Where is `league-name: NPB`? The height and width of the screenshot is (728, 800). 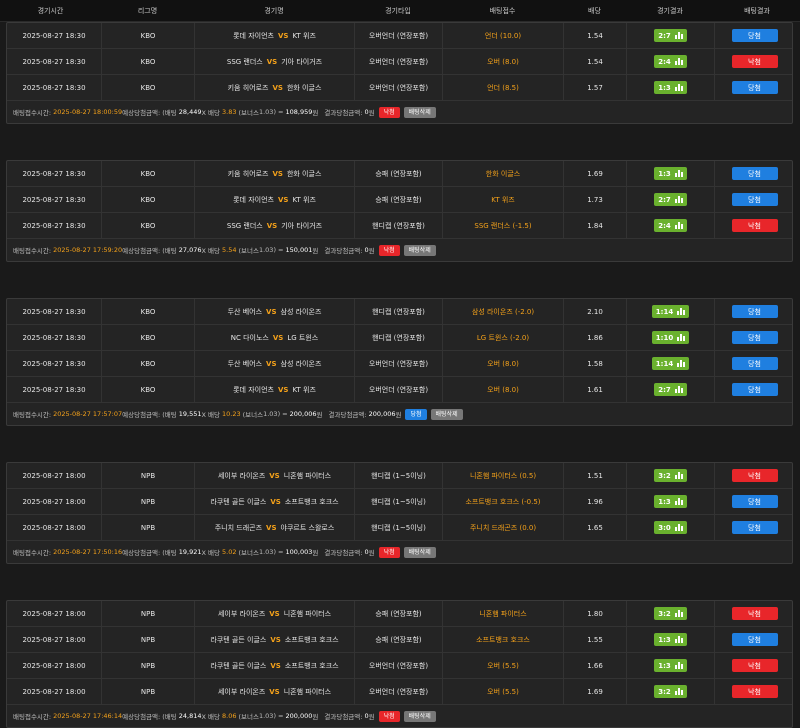 league-name: NPB is located at coordinates (148, 691).